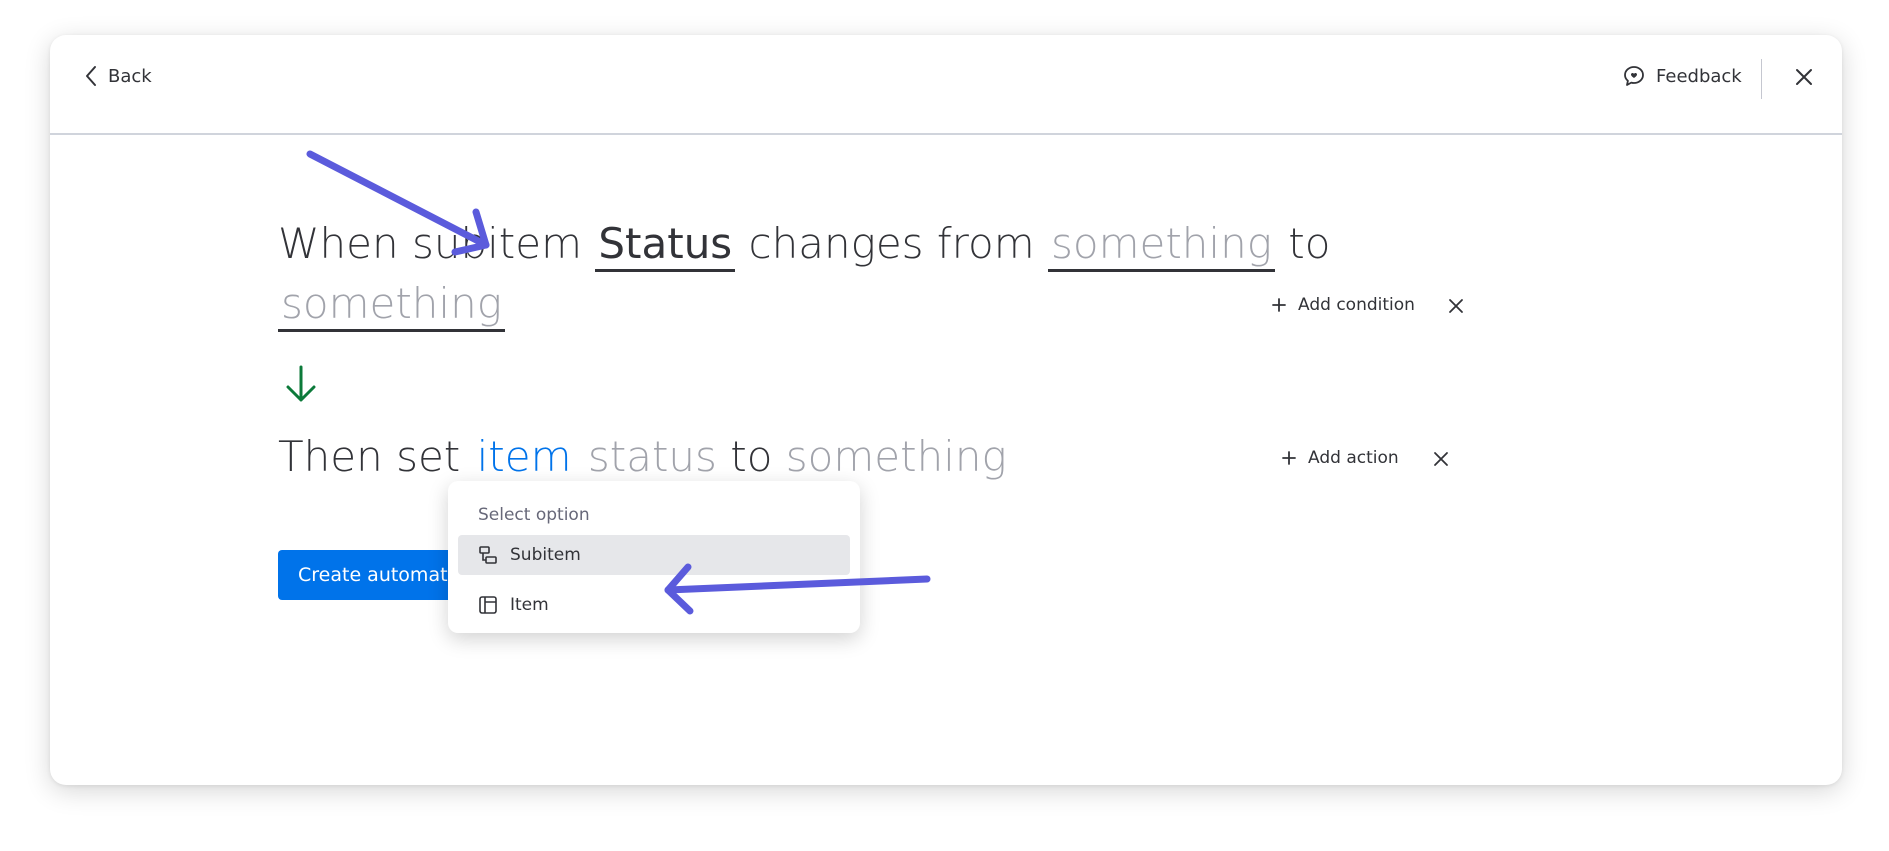  What do you see at coordinates (437, 243) in the screenshot?
I see `trigger-text-1: When subitem` at bounding box center [437, 243].